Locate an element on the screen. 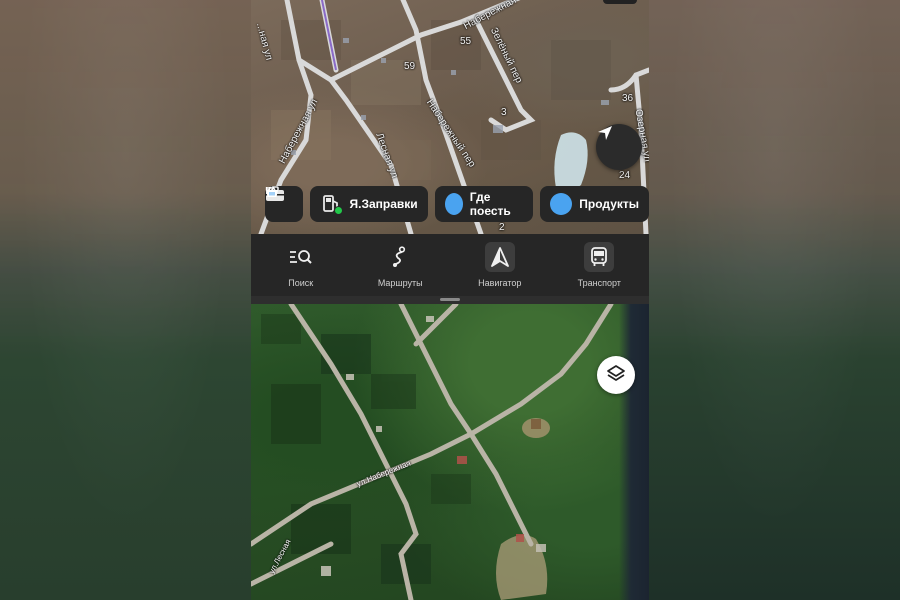  tab-navigator-label: Навигатор is located at coordinates (500, 283).